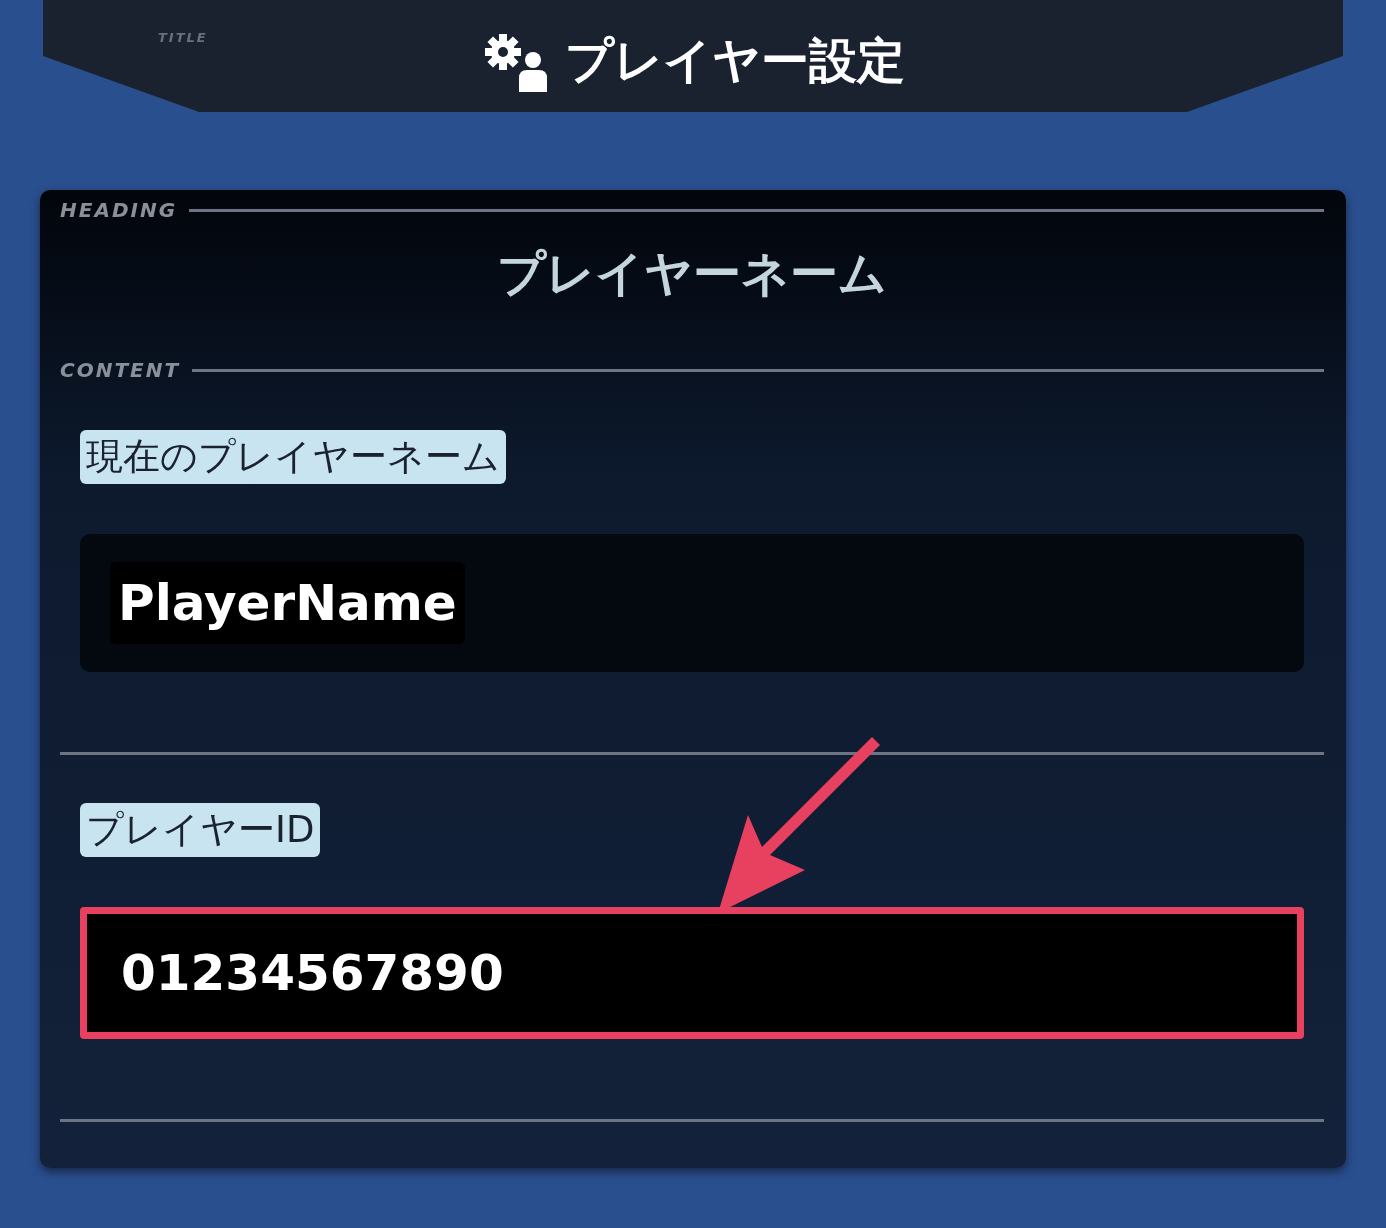 The width and height of the screenshot is (1386, 1228). What do you see at coordinates (735, 60) in the screenshot?
I see `window-title: プレイヤー設定` at bounding box center [735, 60].